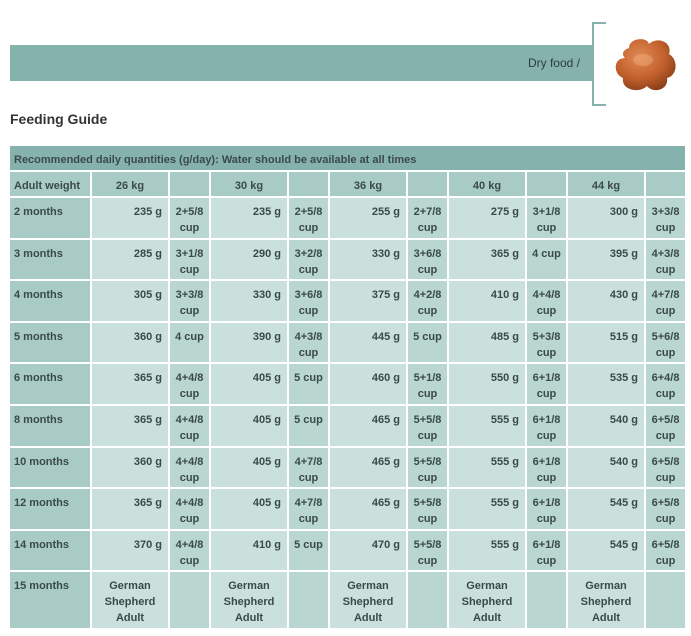 This screenshot has height=636, width=691. What do you see at coordinates (368, 219) in the screenshot?
I see `grams-cell: 255 g` at bounding box center [368, 219].